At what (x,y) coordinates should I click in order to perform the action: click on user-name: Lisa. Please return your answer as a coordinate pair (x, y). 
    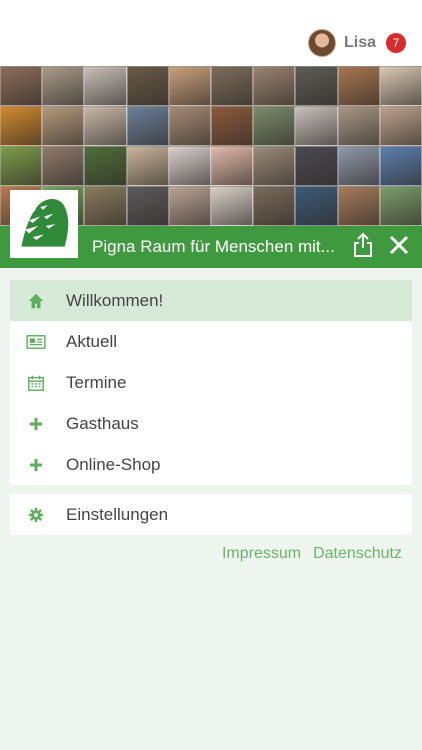
    Looking at the image, I should click on (360, 43).